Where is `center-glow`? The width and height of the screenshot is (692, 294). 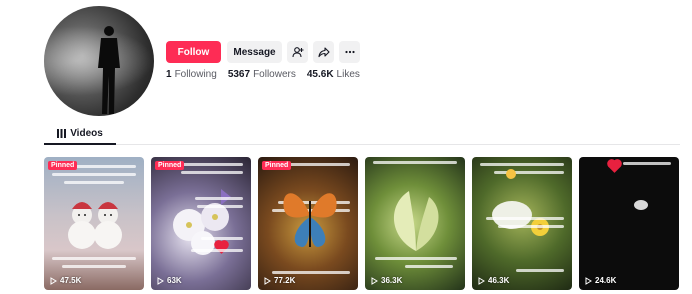 center-glow is located at coordinates (641, 205).